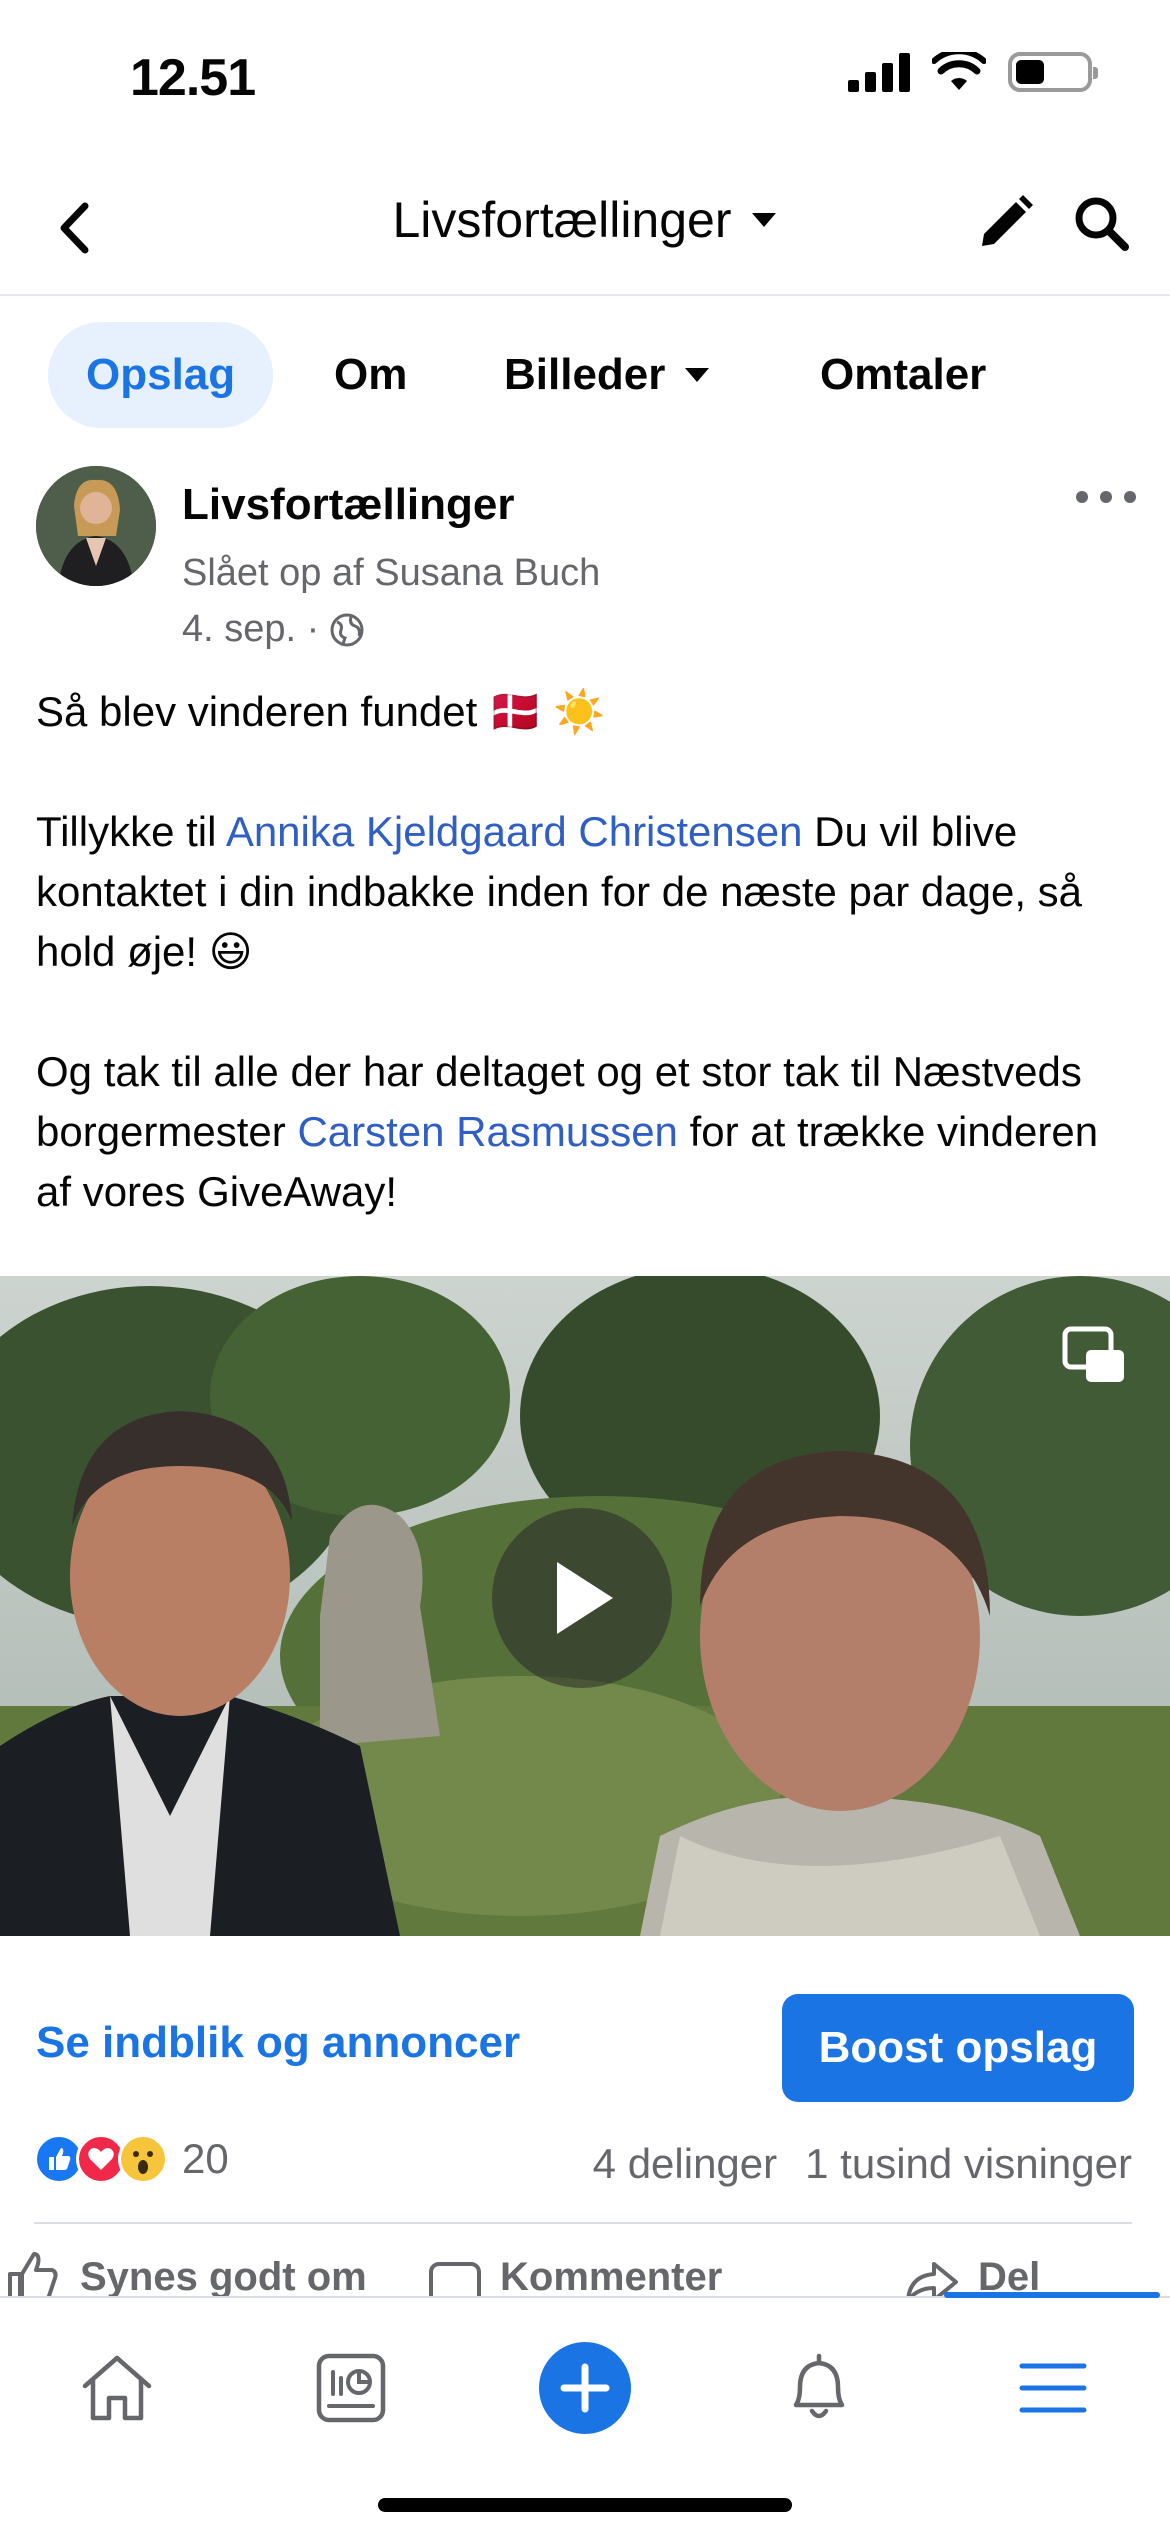 This screenshot has width=1170, height=2532. Describe the element at coordinates (685, 2164) in the screenshot. I see `shares-count: 4 delinger` at that location.